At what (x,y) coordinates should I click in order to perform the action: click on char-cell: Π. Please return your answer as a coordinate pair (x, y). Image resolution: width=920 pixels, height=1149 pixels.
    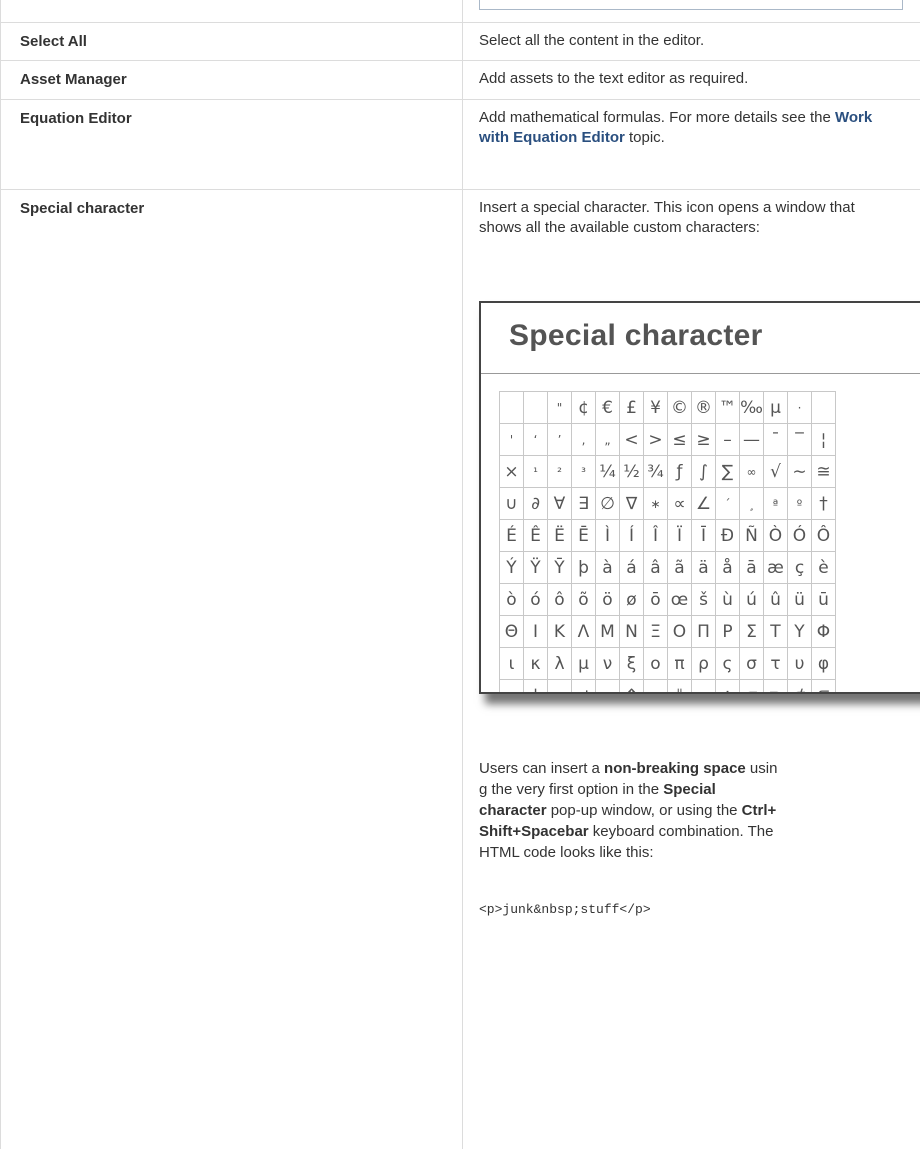
    Looking at the image, I should click on (703, 631).